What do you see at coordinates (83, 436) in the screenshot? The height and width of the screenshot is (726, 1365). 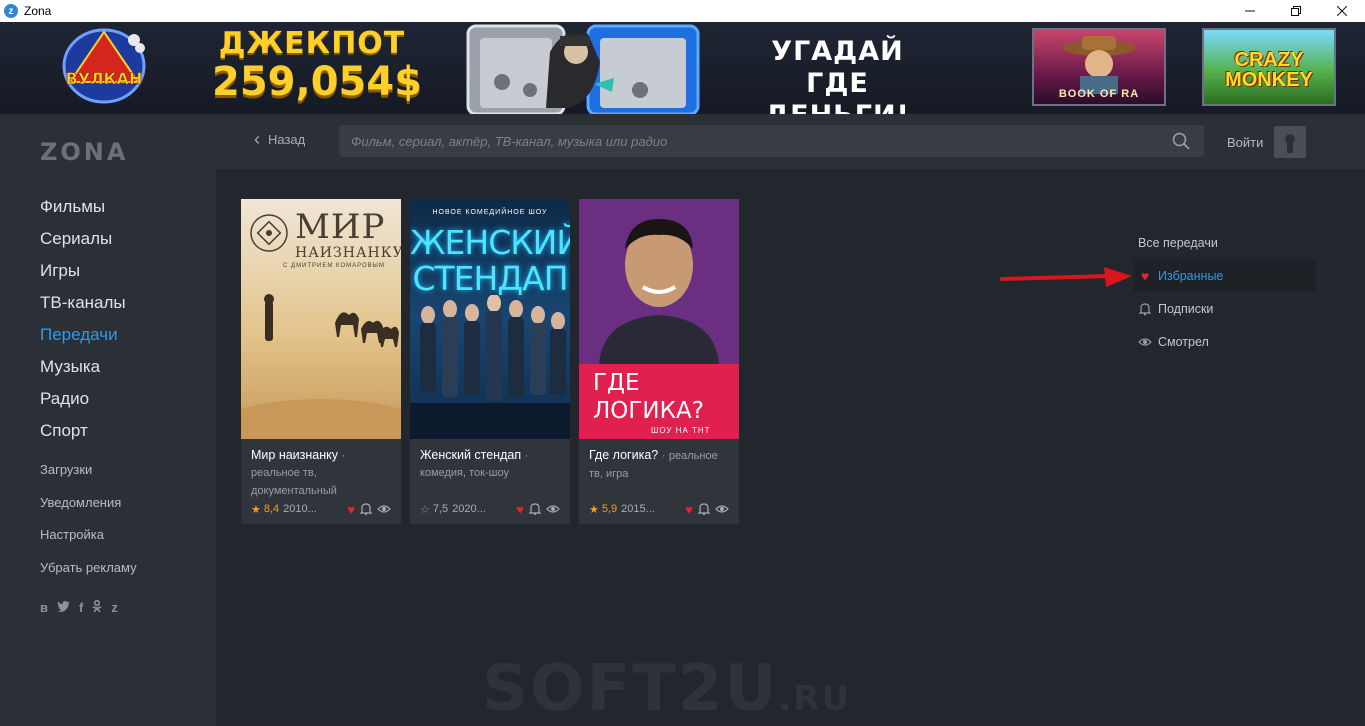 I see `nav-item-sport: Спорт` at bounding box center [83, 436].